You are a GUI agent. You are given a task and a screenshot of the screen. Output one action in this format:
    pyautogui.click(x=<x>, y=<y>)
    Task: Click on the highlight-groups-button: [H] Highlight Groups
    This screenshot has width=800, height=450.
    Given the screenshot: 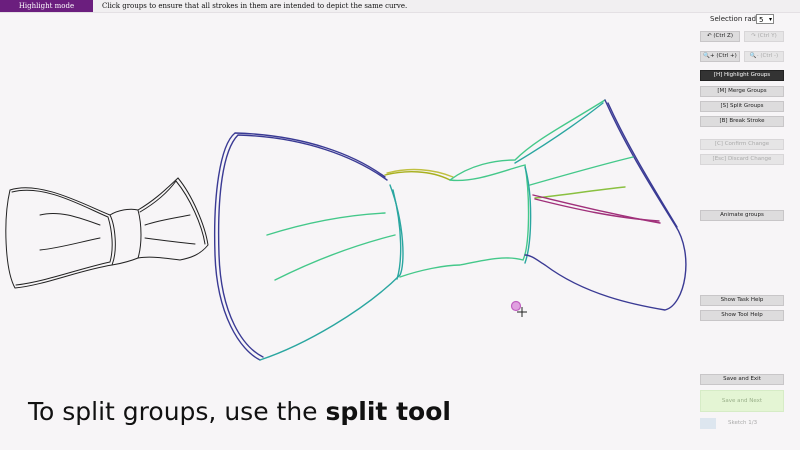 What is the action you would take?
    pyautogui.click(x=742, y=75)
    